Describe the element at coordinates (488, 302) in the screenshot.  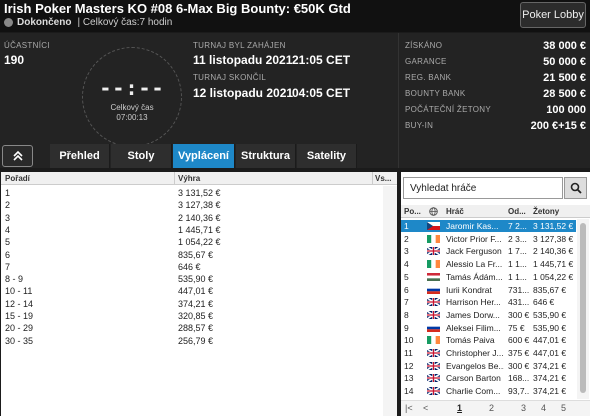
I see `player-row: 7 Harrison Her... 431... 646 €` at that location.